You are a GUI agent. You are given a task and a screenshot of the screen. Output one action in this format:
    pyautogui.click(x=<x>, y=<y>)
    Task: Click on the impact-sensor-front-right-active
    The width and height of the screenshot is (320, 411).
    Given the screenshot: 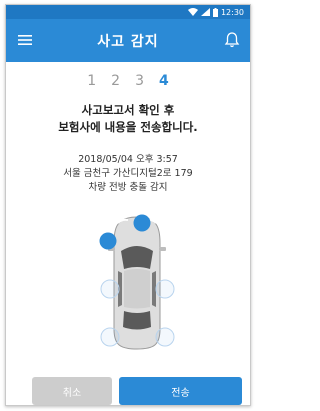 What is the action you would take?
    pyautogui.click(x=142, y=223)
    